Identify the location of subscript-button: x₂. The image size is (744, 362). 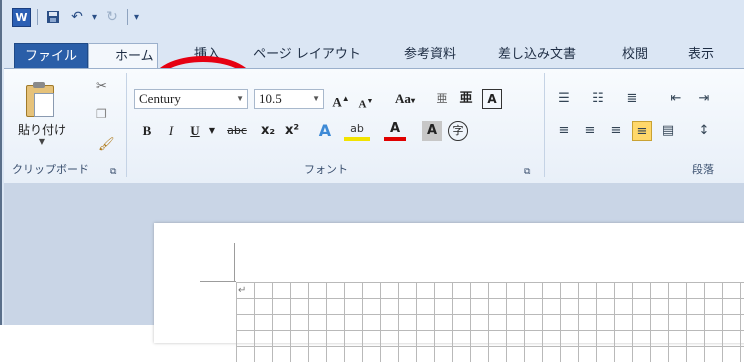
(268, 131).